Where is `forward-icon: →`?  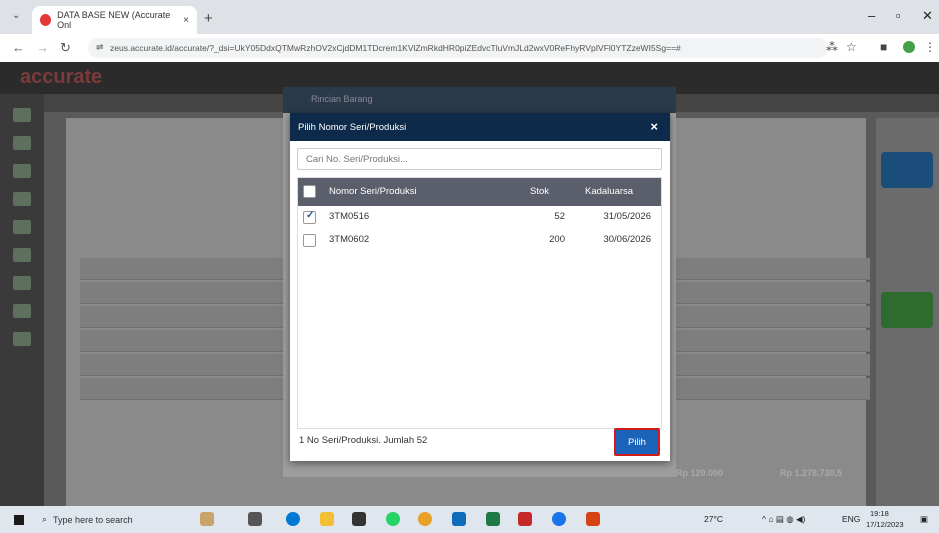 forward-icon: → is located at coordinates (42, 47).